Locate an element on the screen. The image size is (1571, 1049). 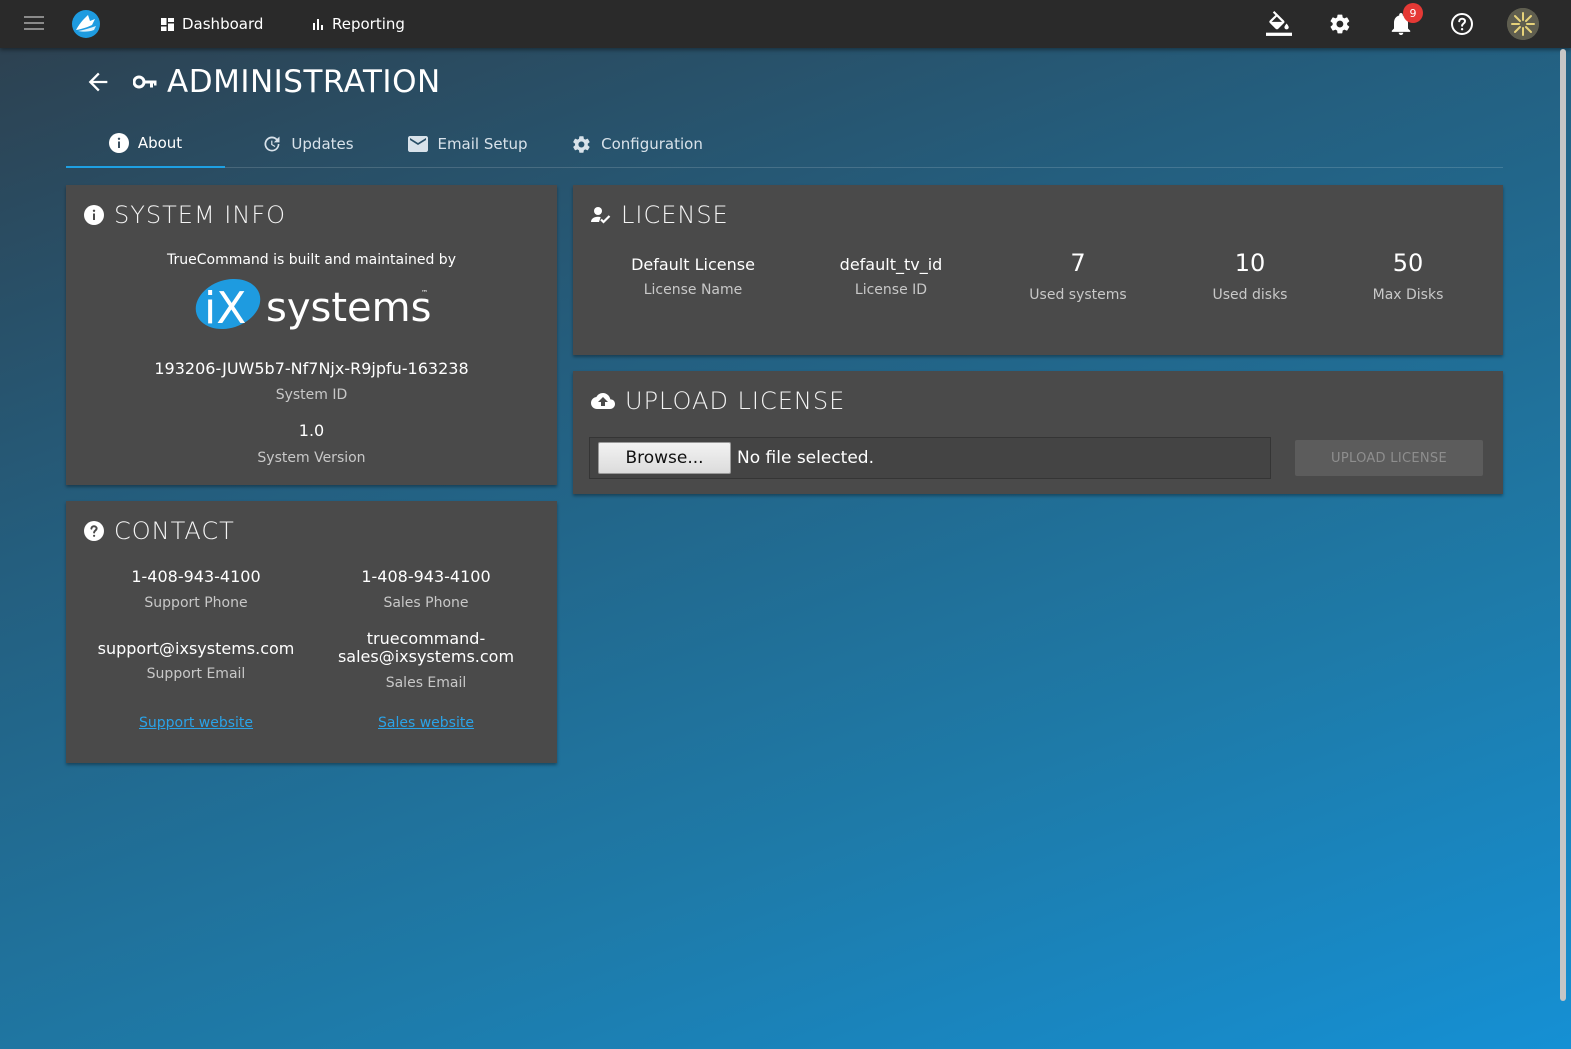
used-systems-value: 7 is located at coordinates (1078, 263).